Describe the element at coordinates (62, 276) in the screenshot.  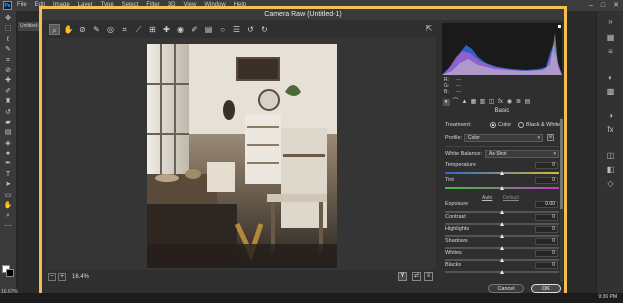
I see `zoom-in-button: +` at that location.